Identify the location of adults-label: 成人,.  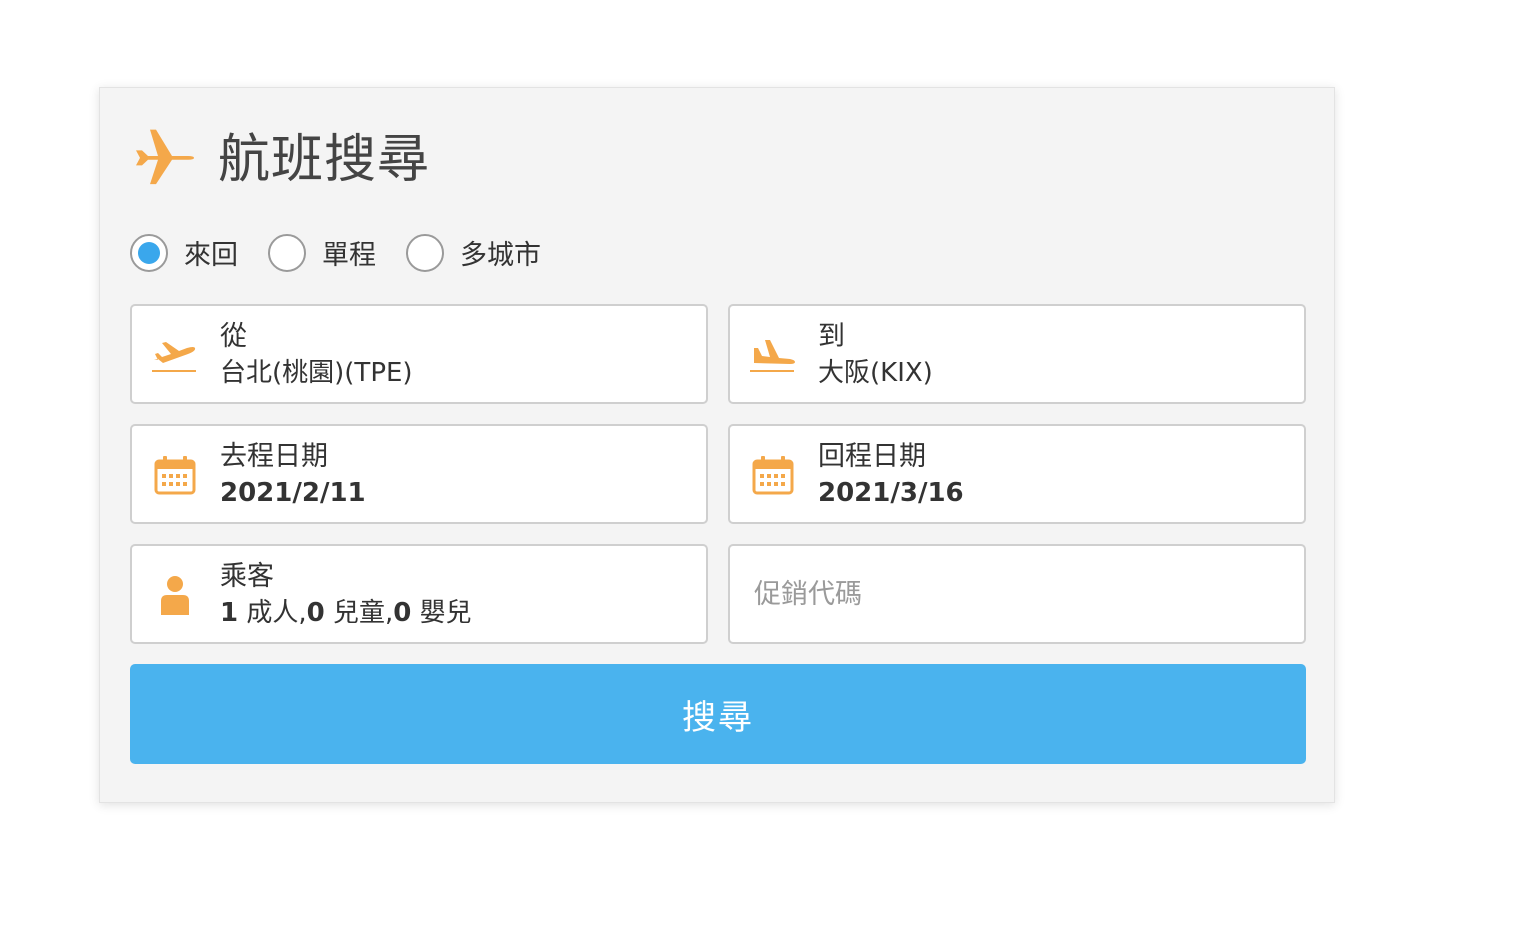
(272, 613).